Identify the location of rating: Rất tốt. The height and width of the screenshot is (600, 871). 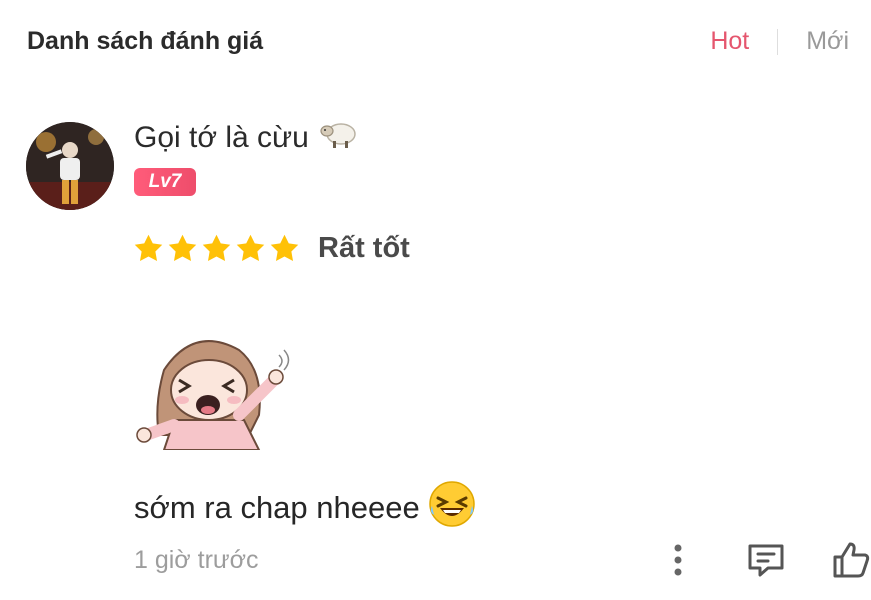
(271, 248).